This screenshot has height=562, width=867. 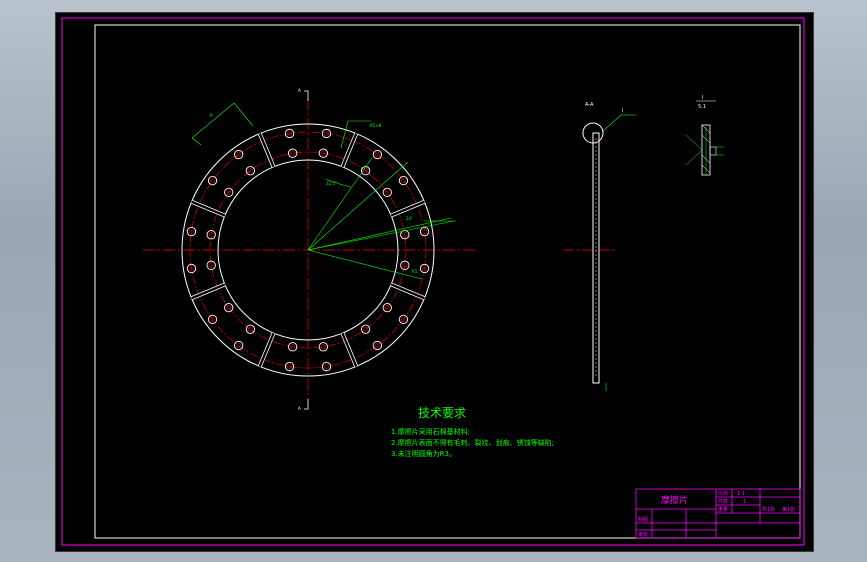 What do you see at coordinates (376, 125) in the screenshot?
I see `dimension-note-top: R5×8` at bounding box center [376, 125].